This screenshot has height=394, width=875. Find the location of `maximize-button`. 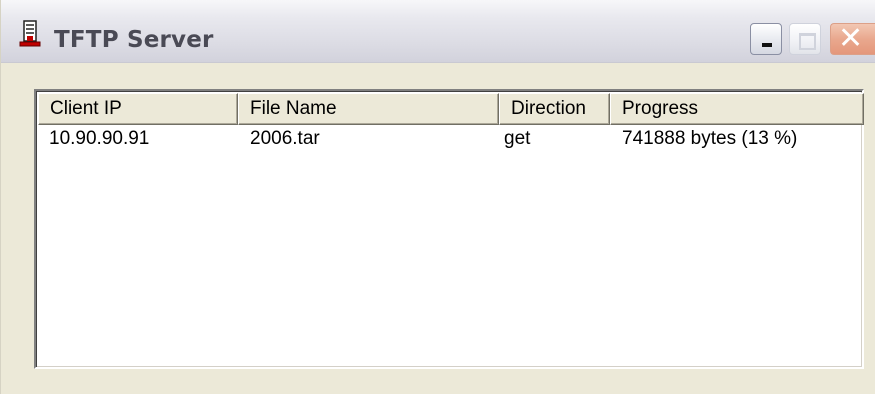

maximize-button is located at coordinates (805, 39).